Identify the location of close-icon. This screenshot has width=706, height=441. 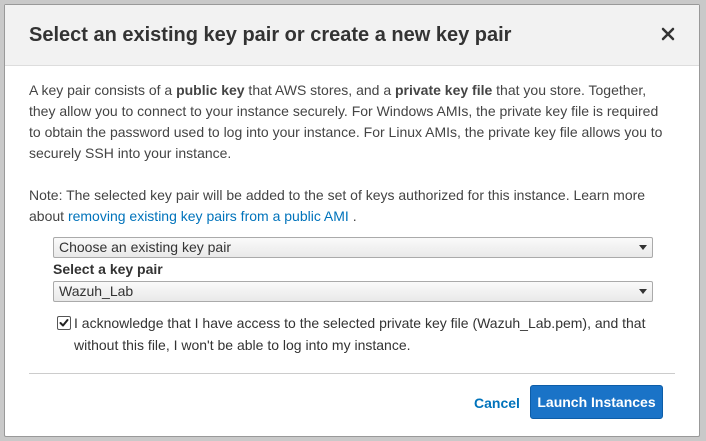
(668, 34).